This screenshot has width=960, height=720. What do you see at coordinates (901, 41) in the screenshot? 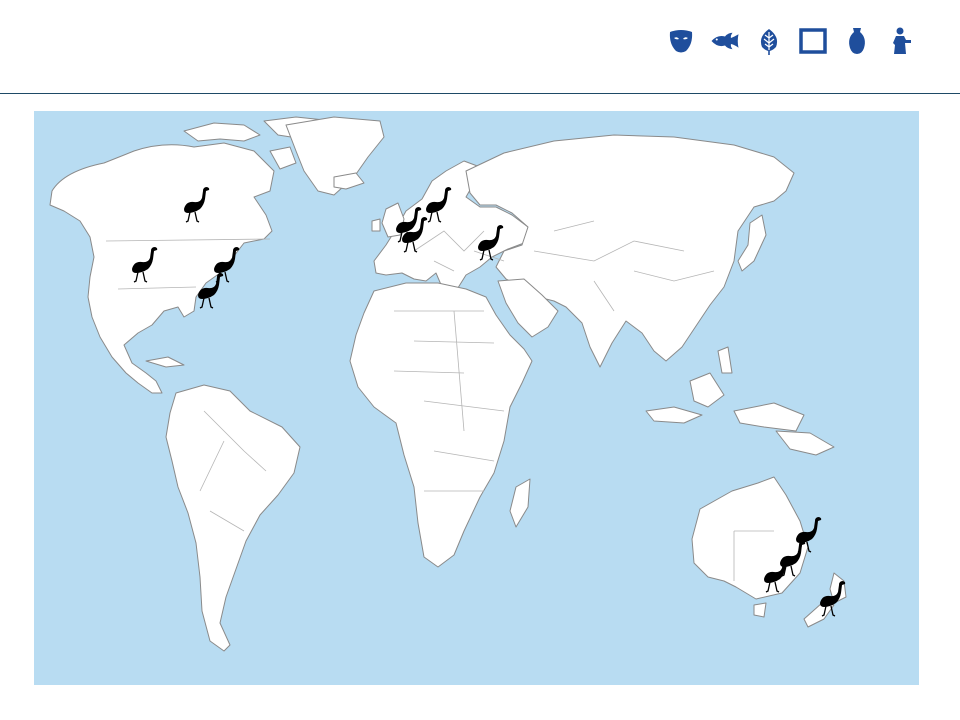
I see `figure-icon` at bounding box center [901, 41].